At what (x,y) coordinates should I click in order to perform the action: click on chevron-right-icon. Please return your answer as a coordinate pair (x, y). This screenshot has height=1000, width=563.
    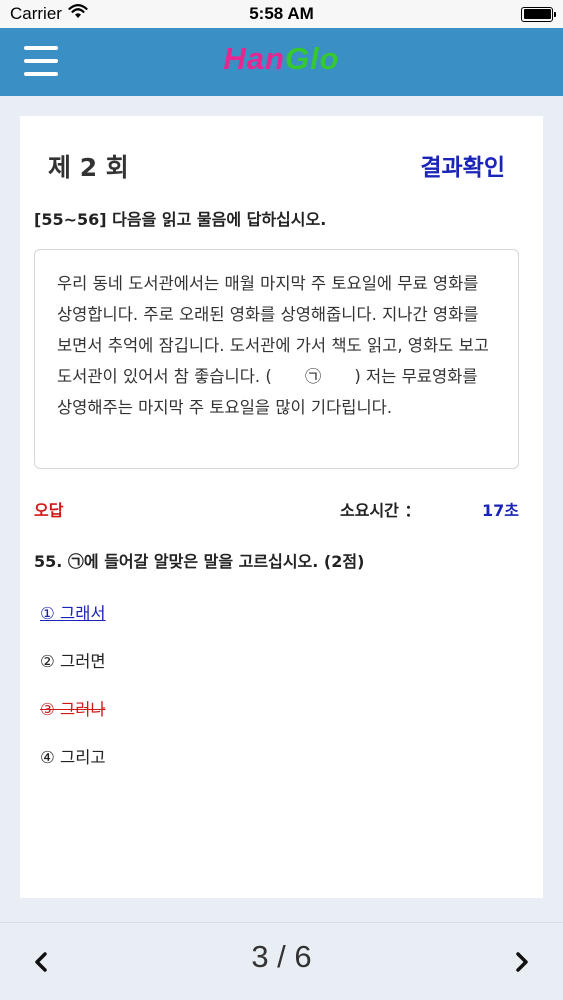
    Looking at the image, I should click on (522, 962).